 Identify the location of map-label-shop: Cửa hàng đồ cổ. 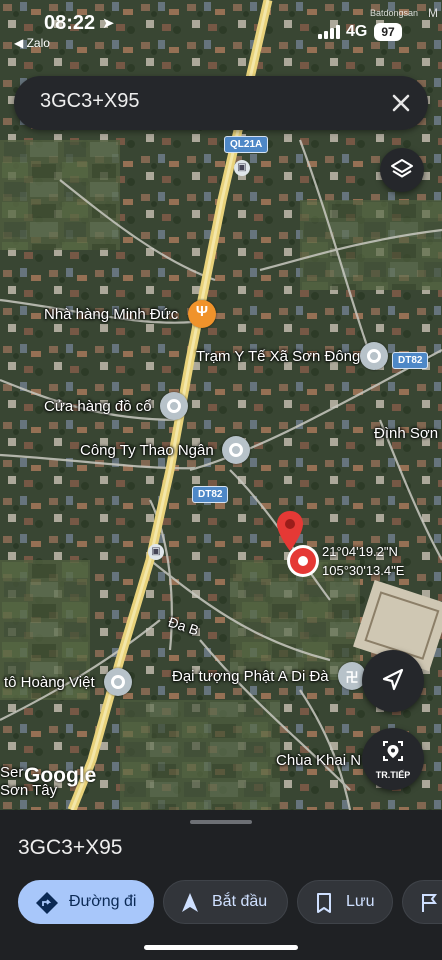
(98, 406).